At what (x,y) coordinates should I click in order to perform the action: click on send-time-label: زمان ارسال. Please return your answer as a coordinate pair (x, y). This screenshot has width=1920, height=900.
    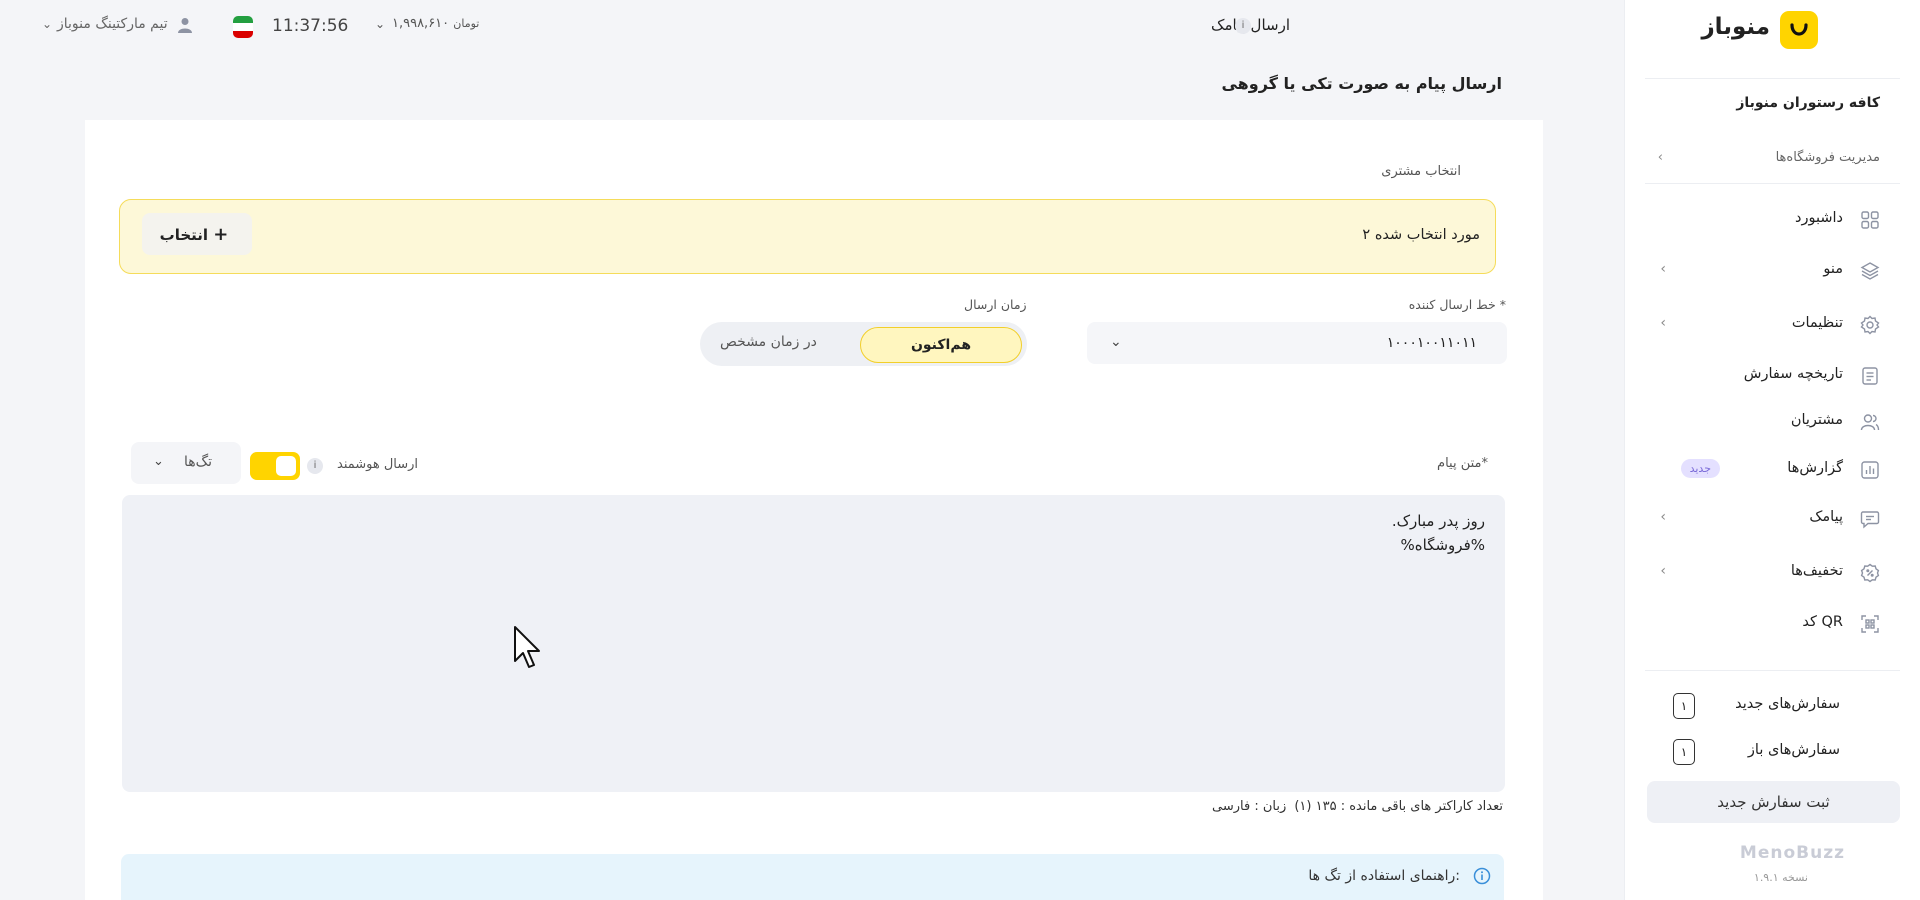
    Looking at the image, I should click on (995, 304).